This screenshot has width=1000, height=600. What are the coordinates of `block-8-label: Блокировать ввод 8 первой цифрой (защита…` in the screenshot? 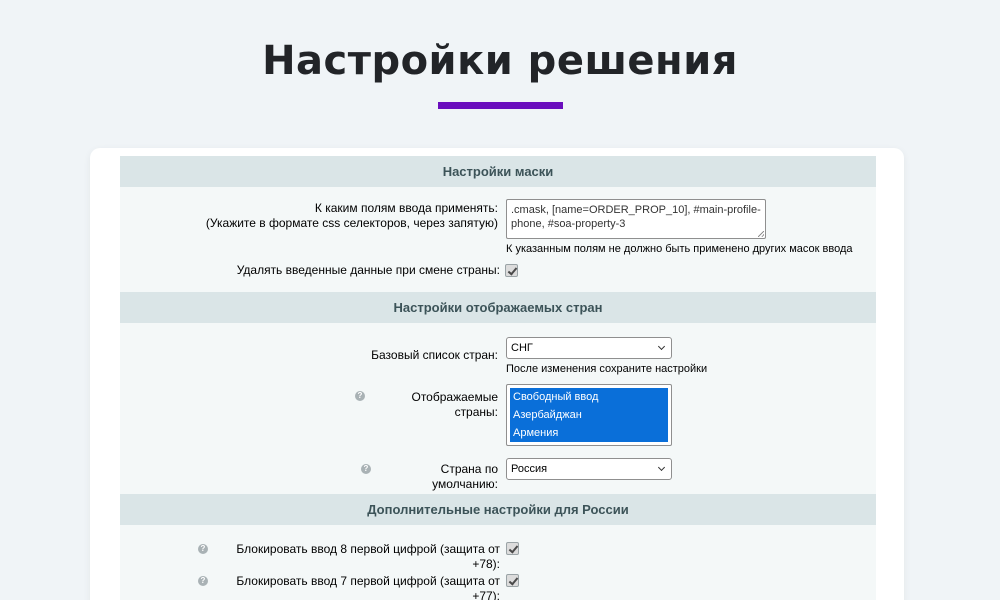 It's located at (368, 556).